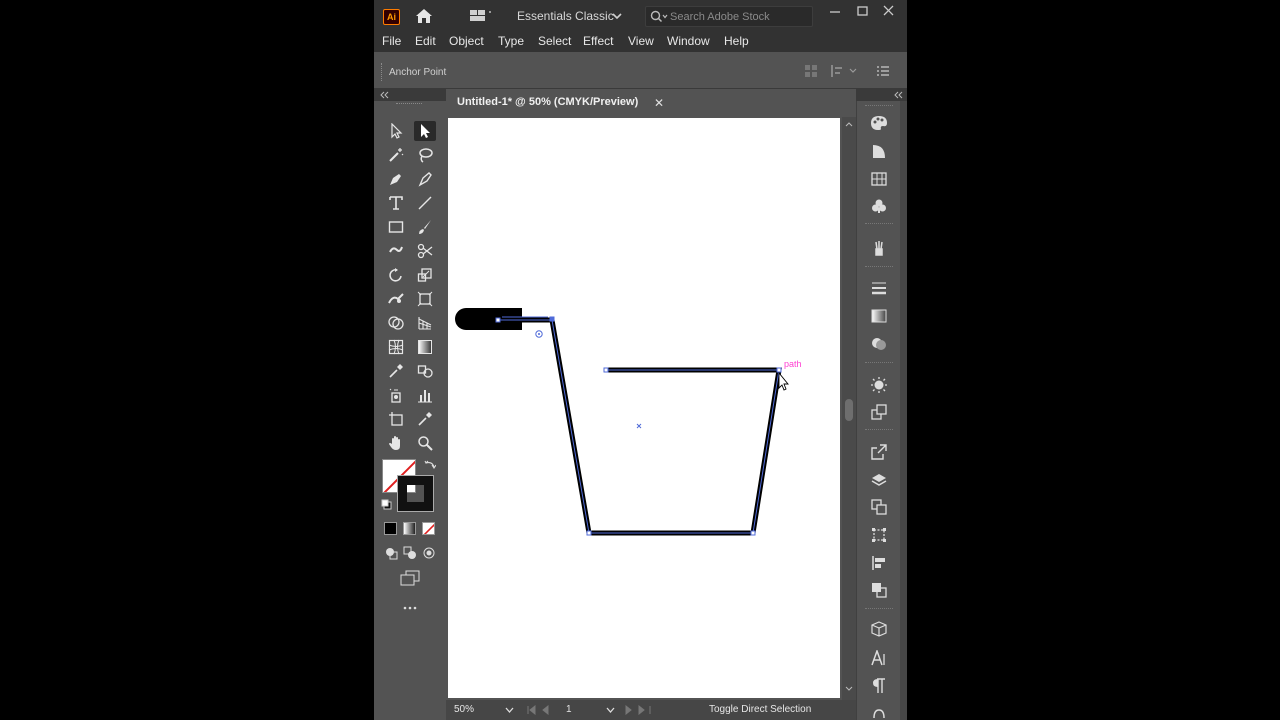 The height and width of the screenshot is (720, 1280). Describe the element at coordinates (425, 155) in the screenshot. I see `lasso-tool-icon` at that location.